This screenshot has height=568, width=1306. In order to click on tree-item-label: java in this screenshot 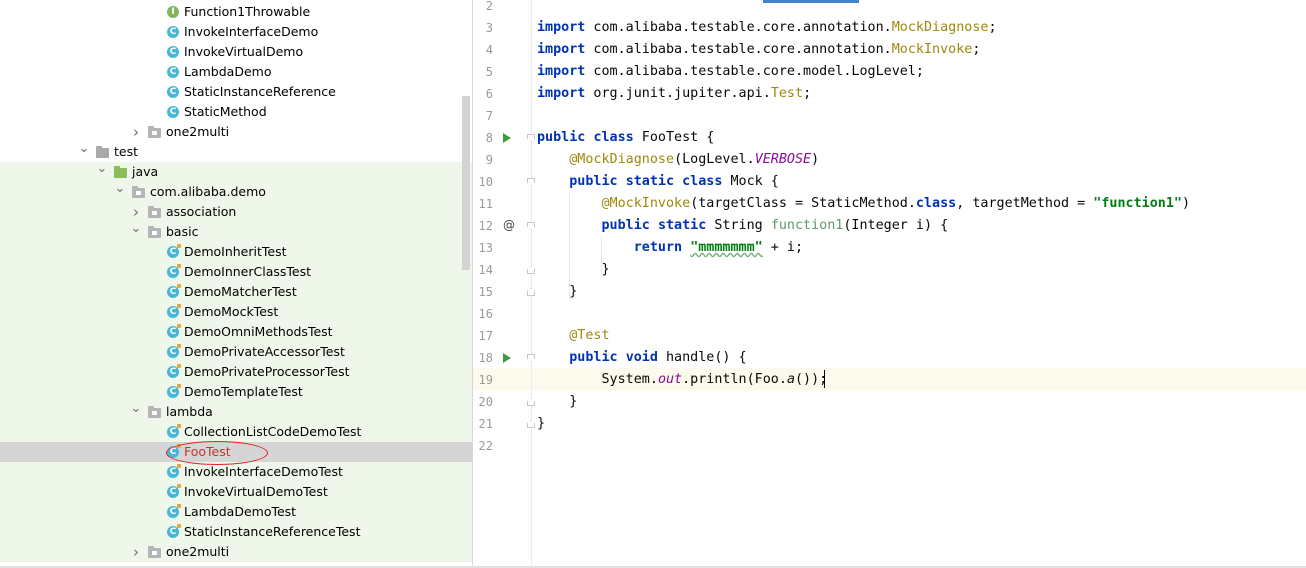, I will do `click(145, 171)`.